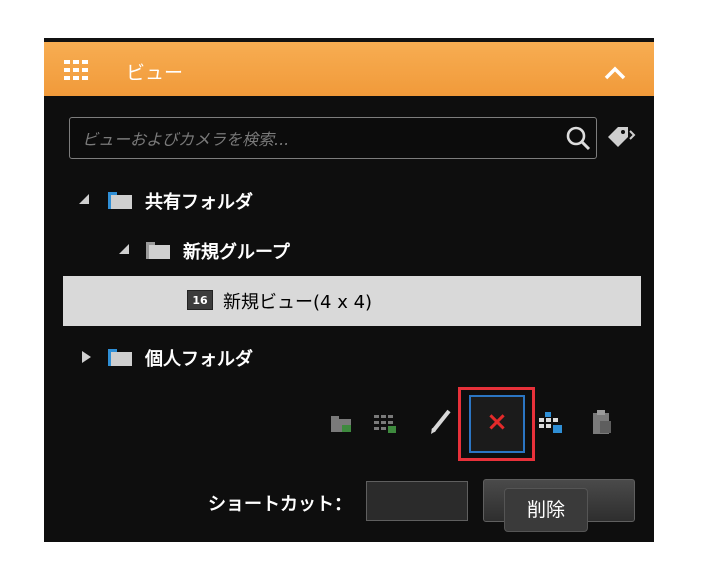  What do you see at coordinates (155, 73) in the screenshot?
I see `panel-title: ビュー` at bounding box center [155, 73].